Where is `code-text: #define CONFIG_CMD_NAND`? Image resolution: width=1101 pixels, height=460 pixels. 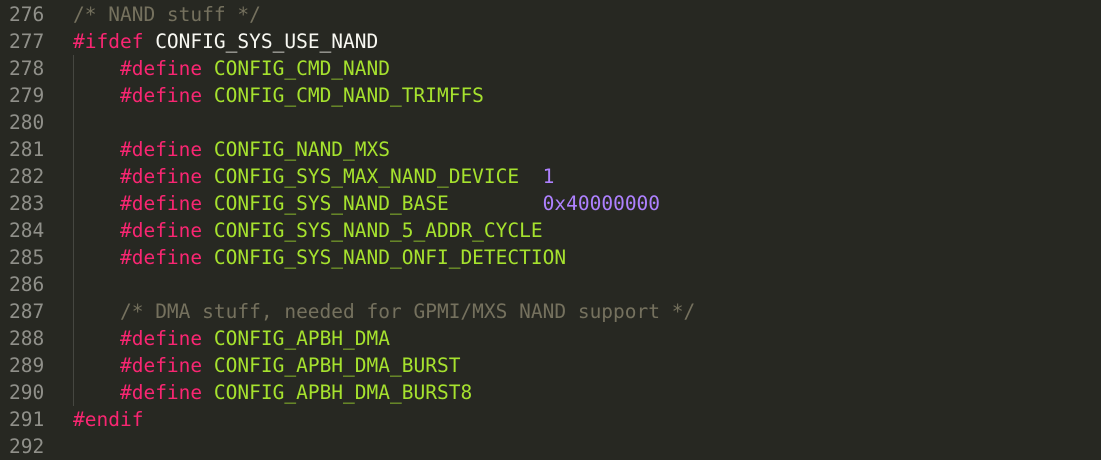 code-text: #define CONFIG_CMD_NAND is located at coordinates (231, 68).